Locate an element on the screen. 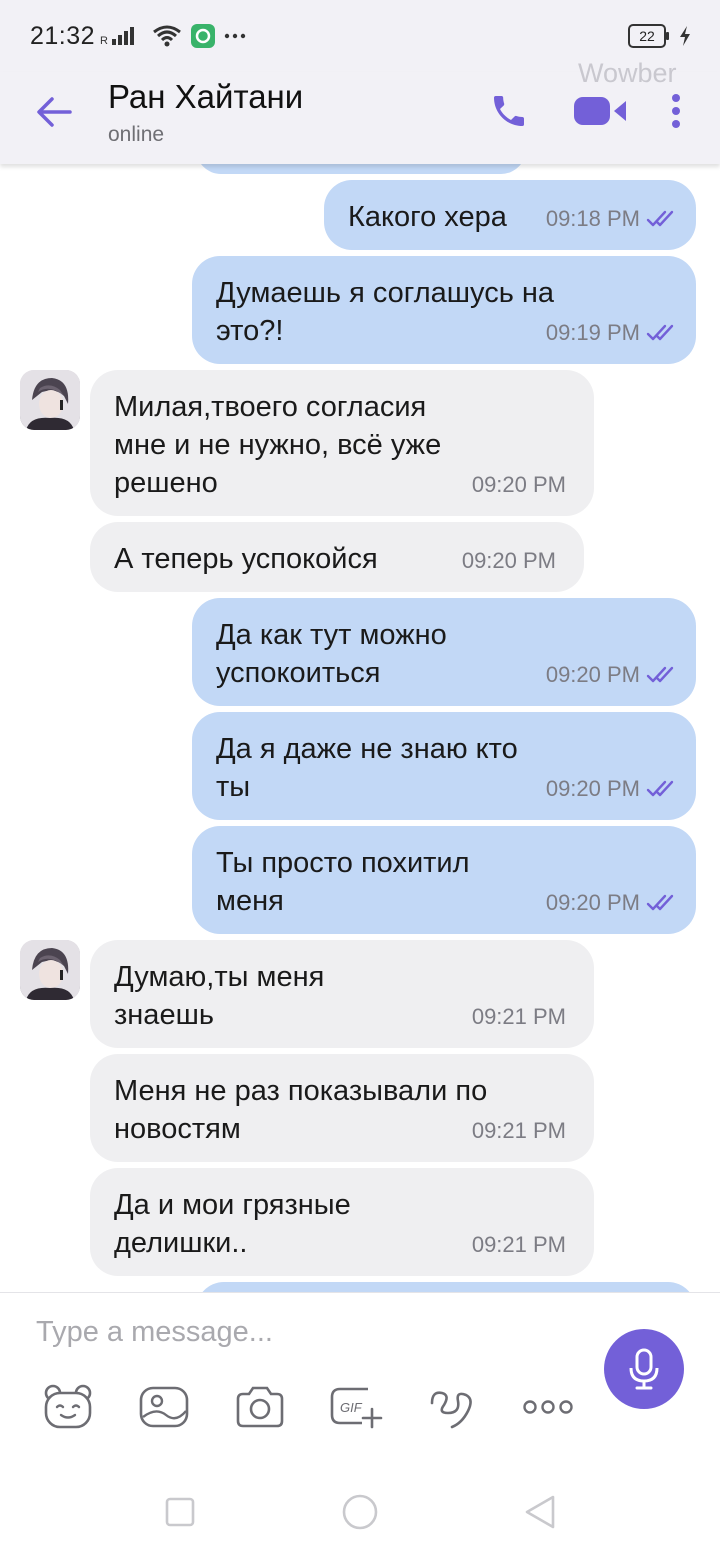  message-input is located at coordinates (306, 1332).